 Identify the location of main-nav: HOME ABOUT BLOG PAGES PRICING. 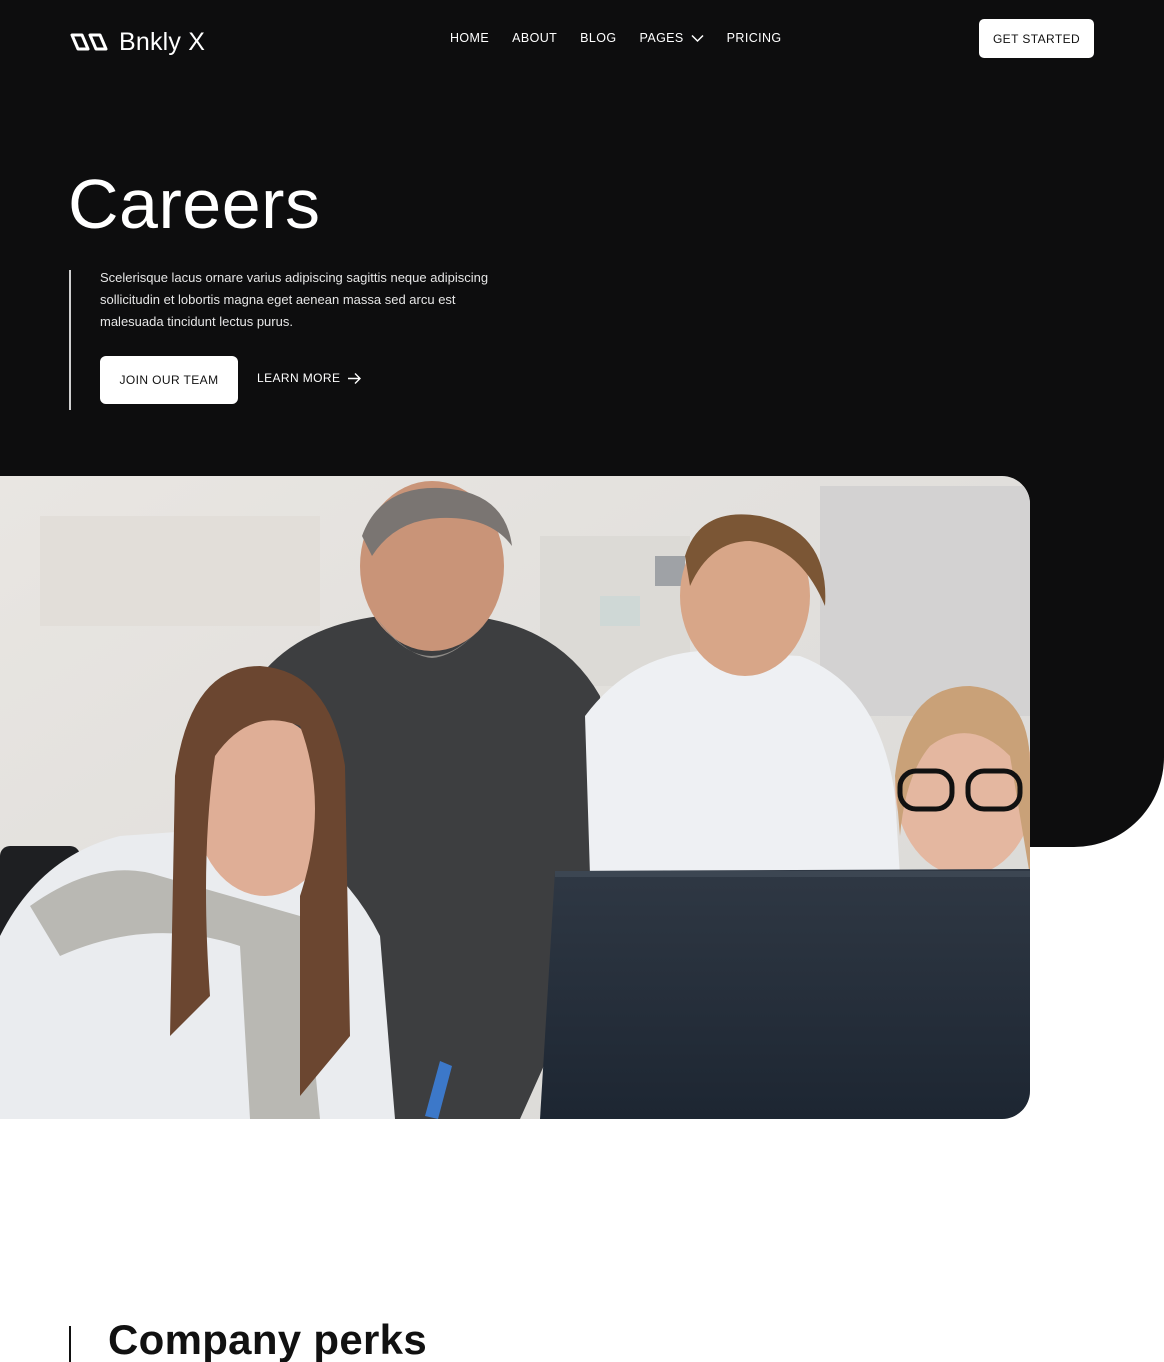
(627, 38).